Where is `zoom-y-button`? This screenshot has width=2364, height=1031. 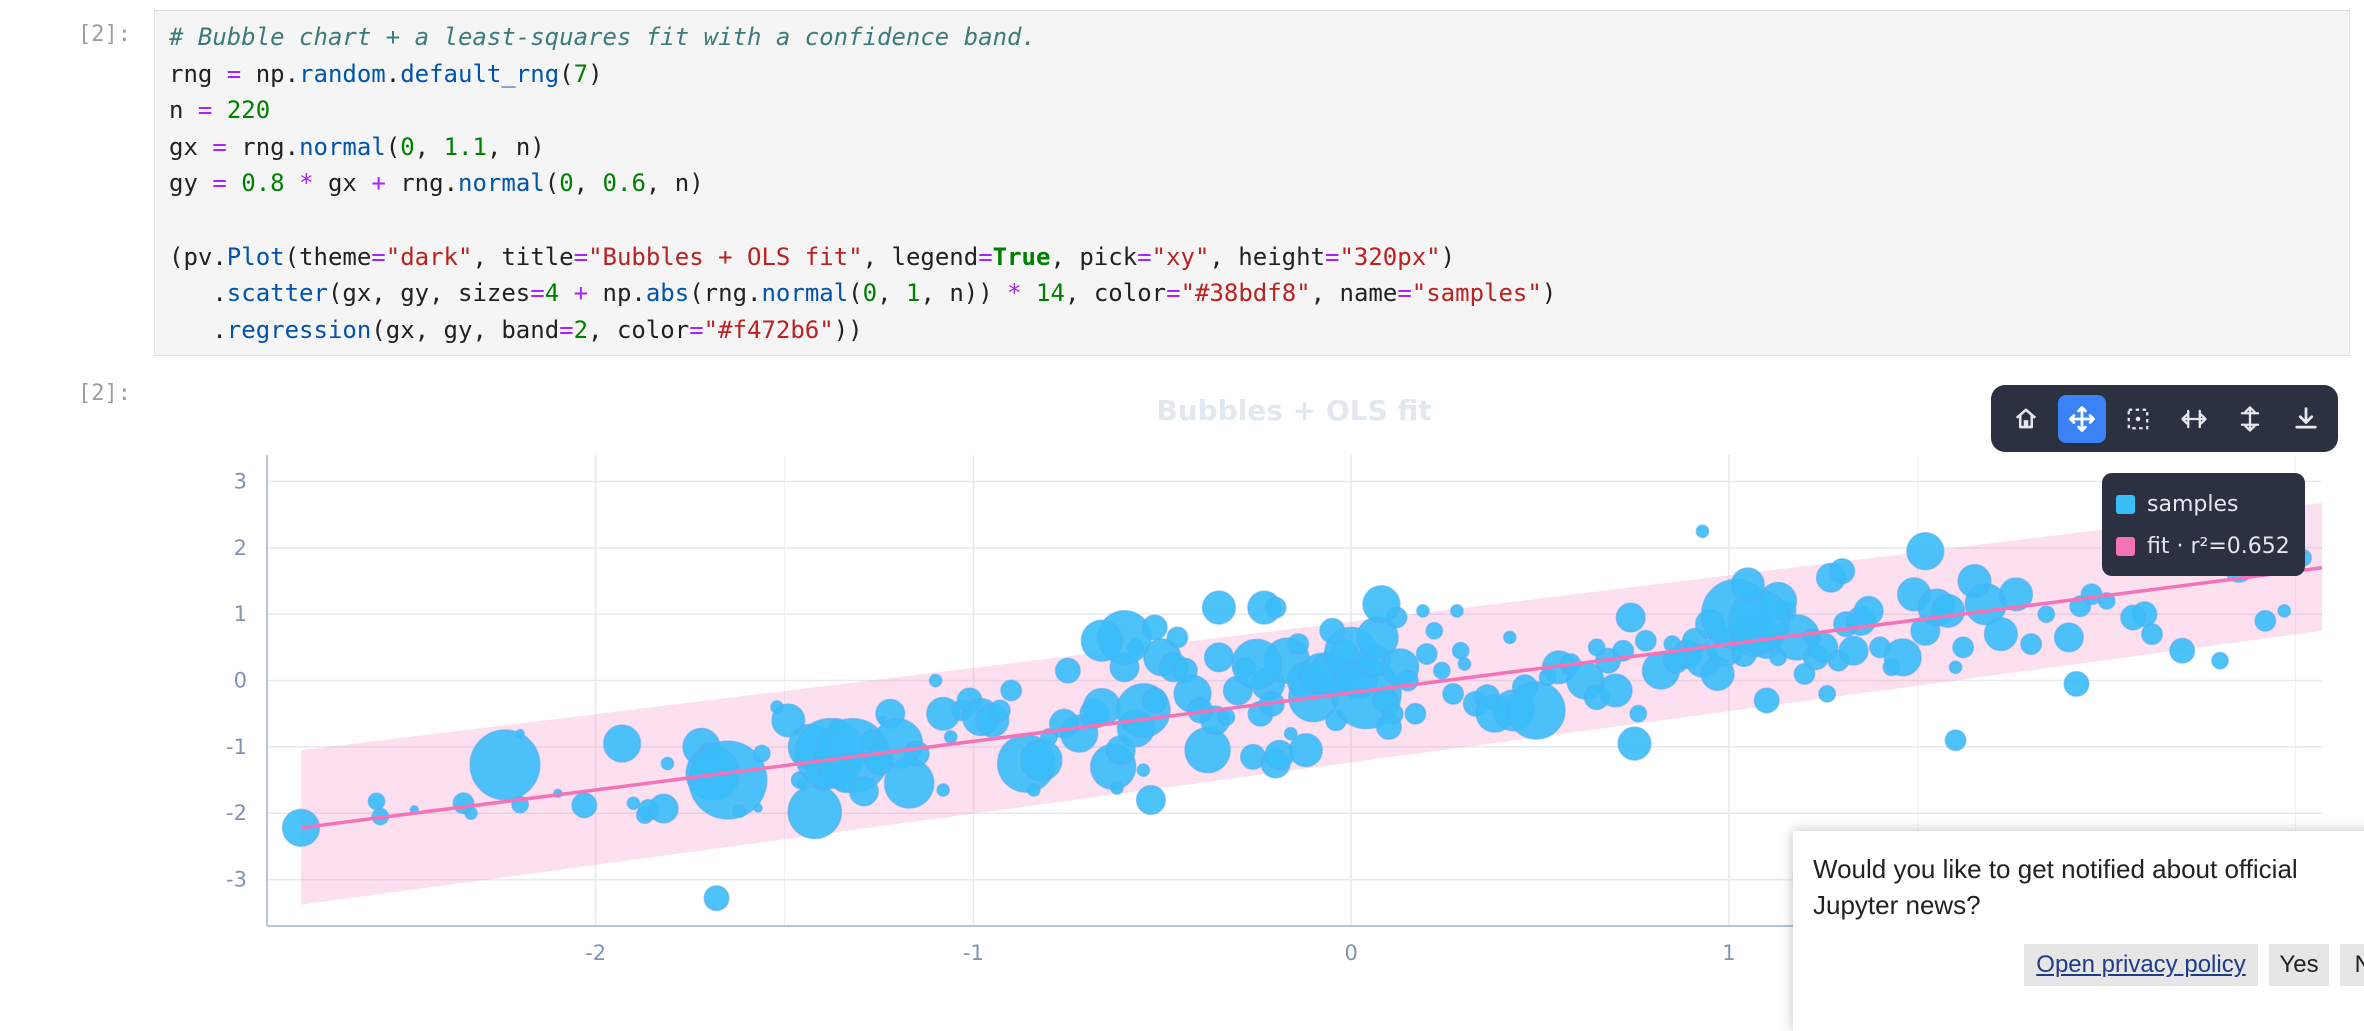
zoom-y-button is located at coordinates (2250, 419).